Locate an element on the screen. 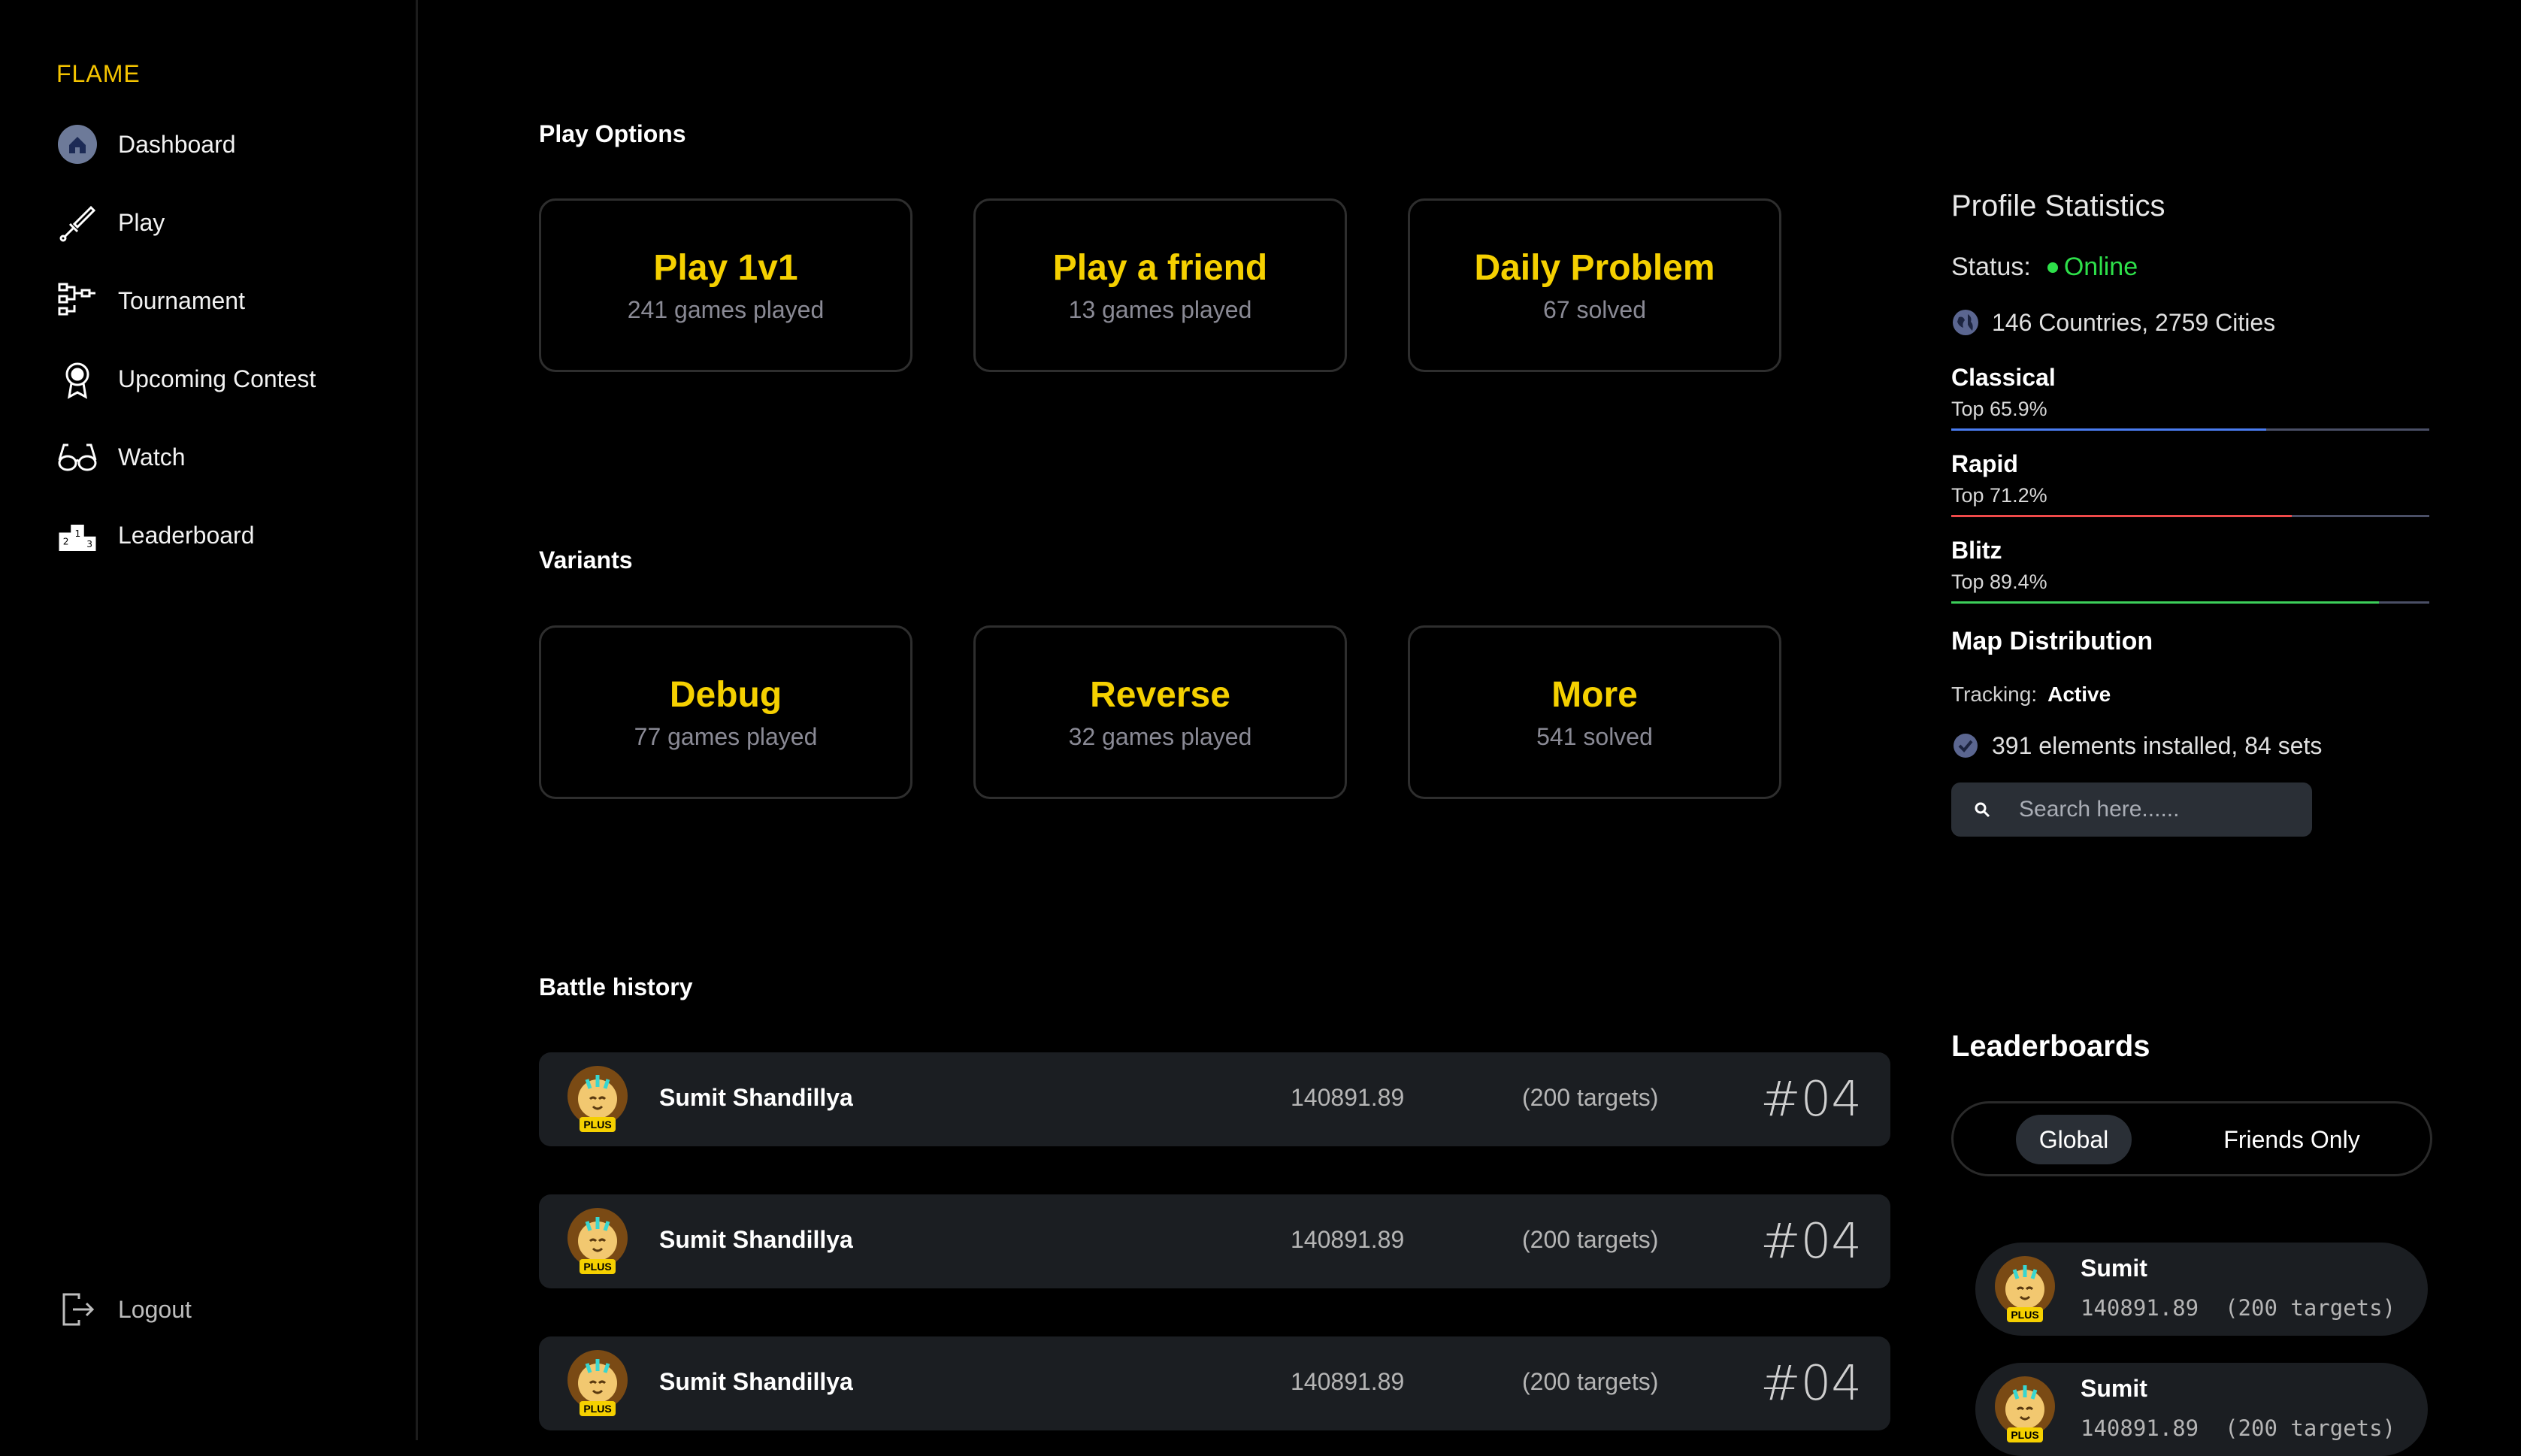  tracking-row: Tracking: Active is located at coordinates (2031, 695).